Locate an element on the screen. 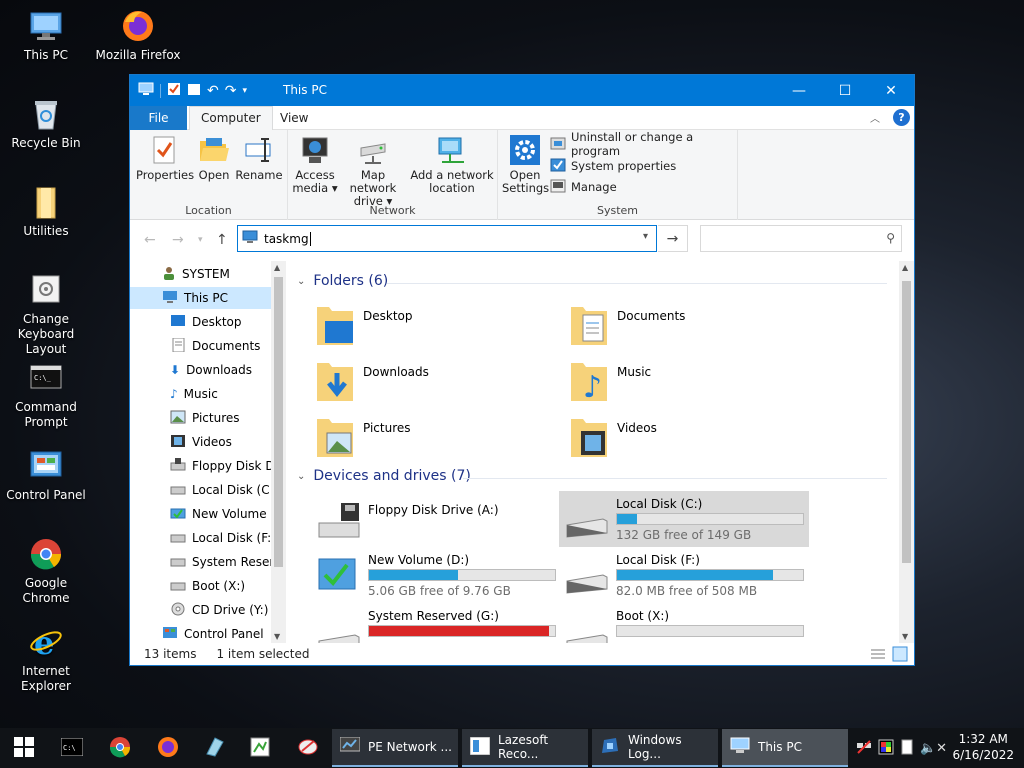  taskbar-firefox is located at coordinates (168, 748).